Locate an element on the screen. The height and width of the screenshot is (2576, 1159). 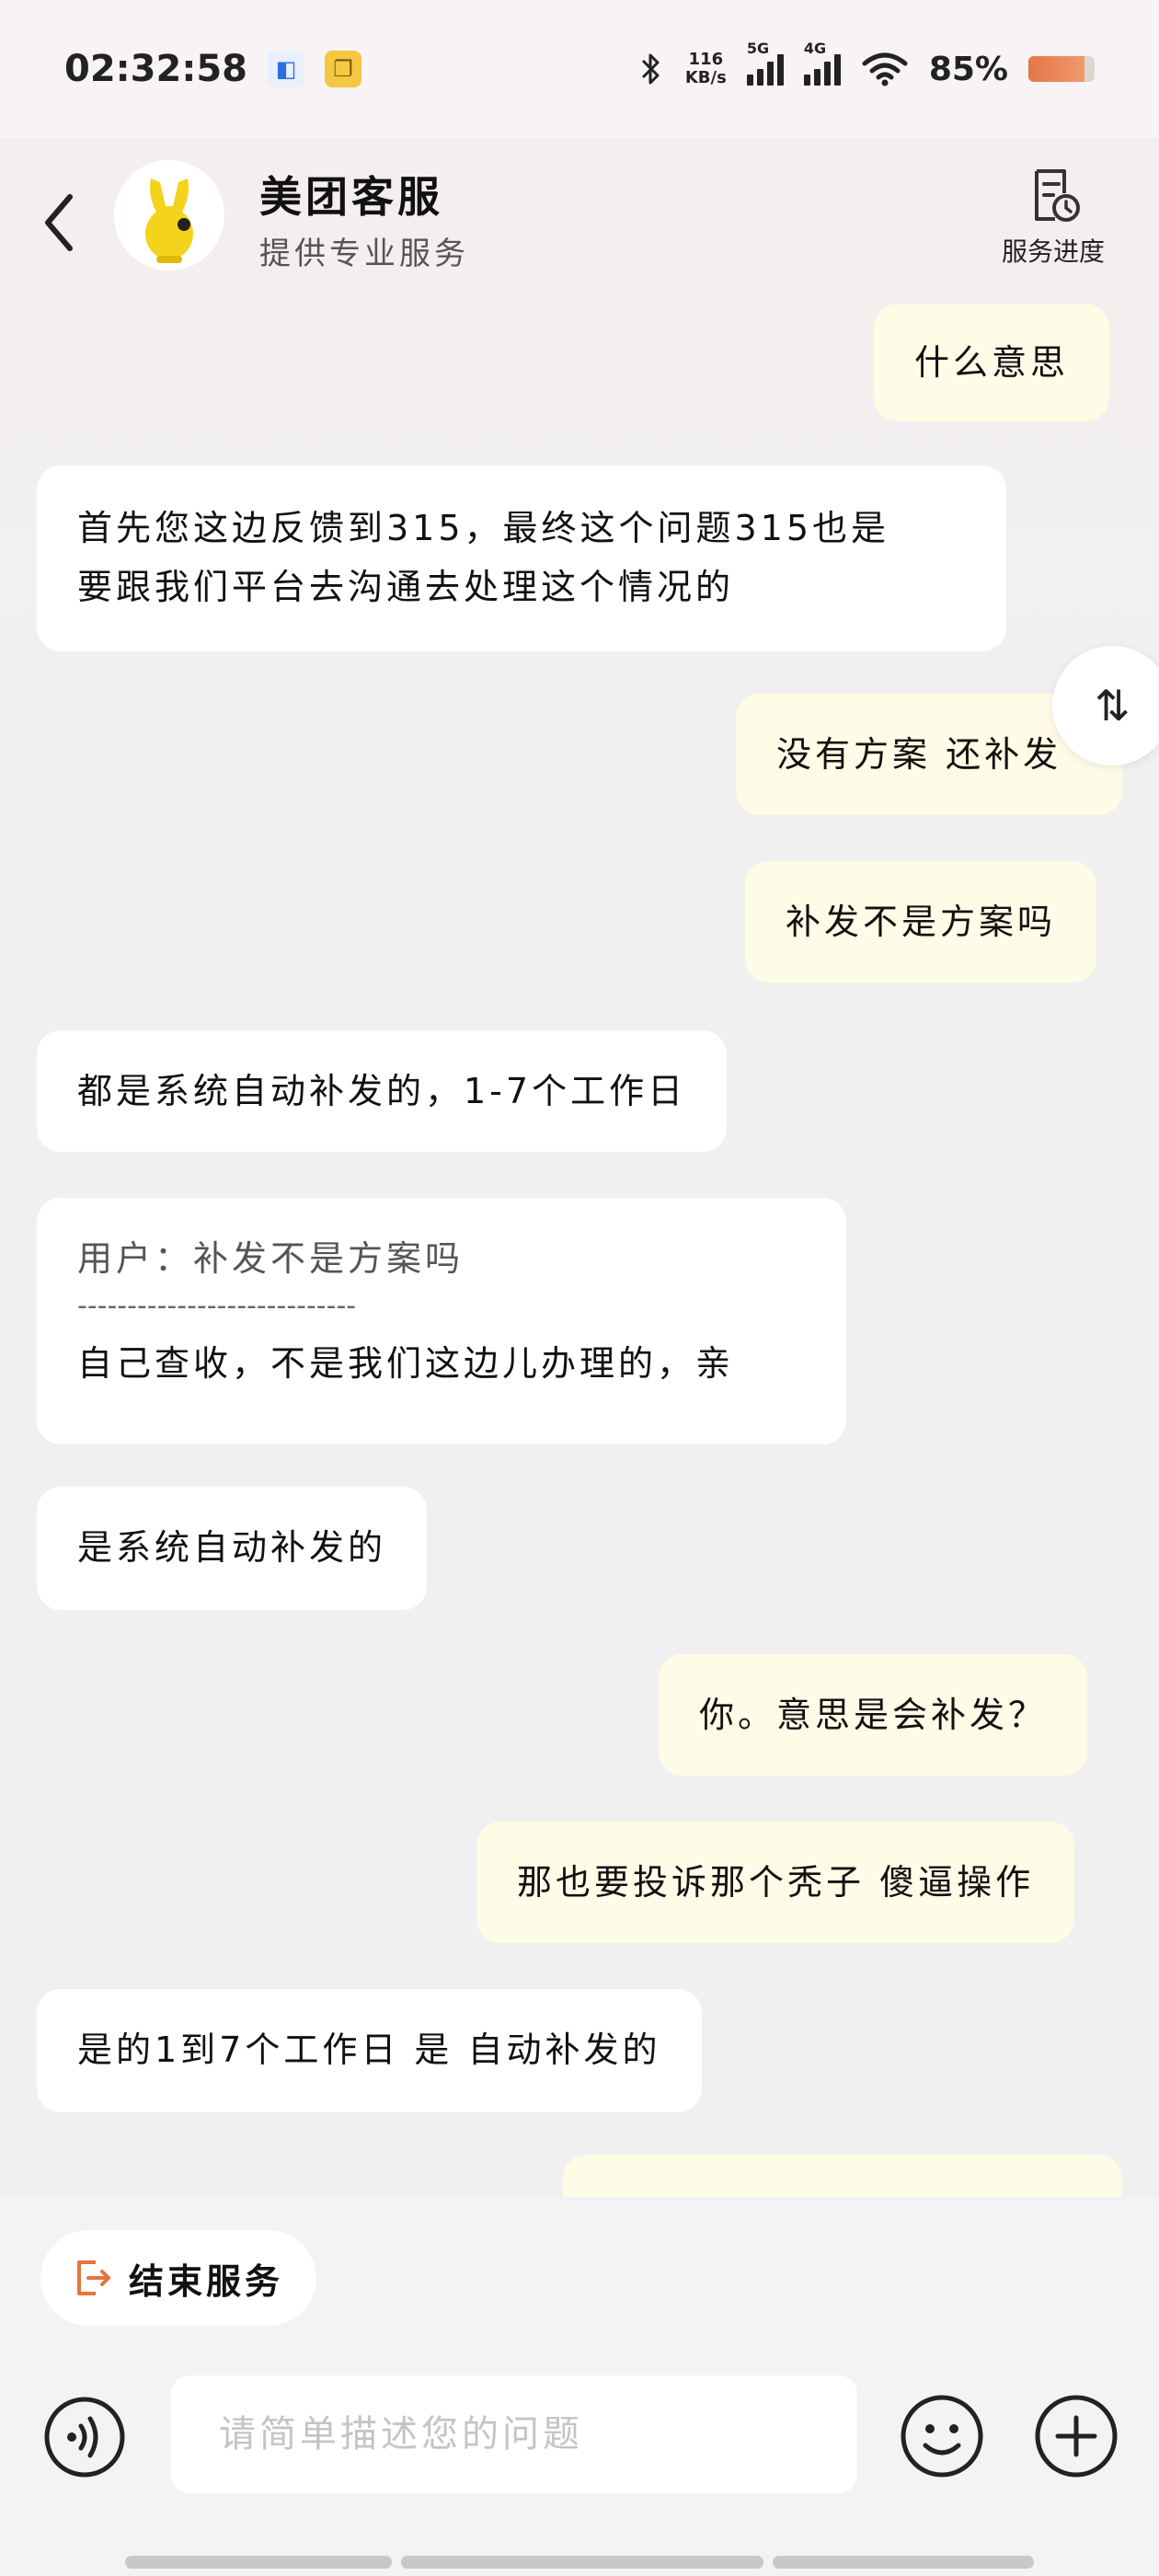
system-navigation-bar is located at coordinates (579, 2562).